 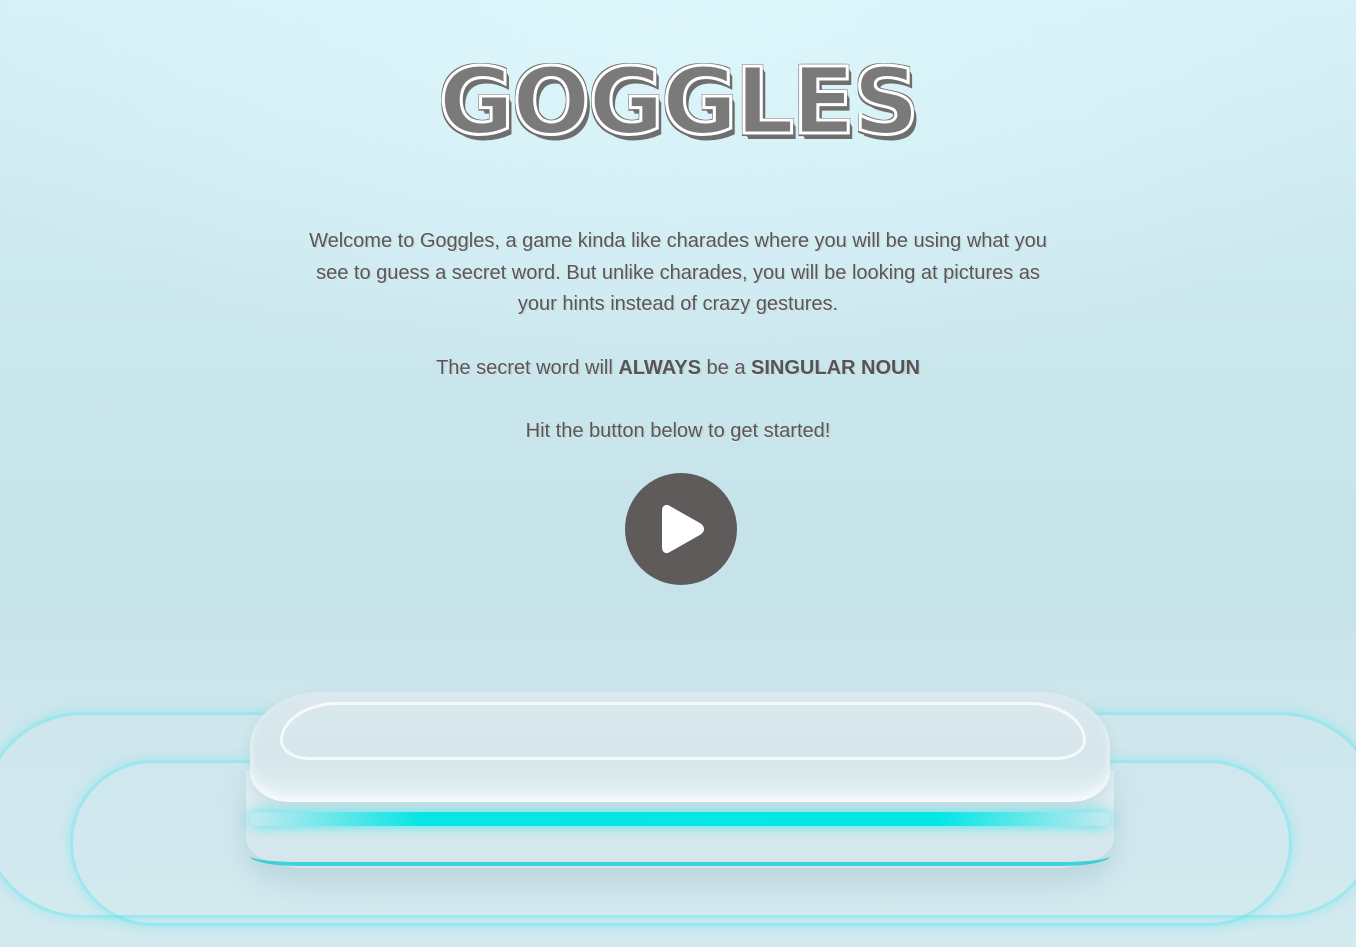 I want to click on play-button, so click(x=681, y=529).